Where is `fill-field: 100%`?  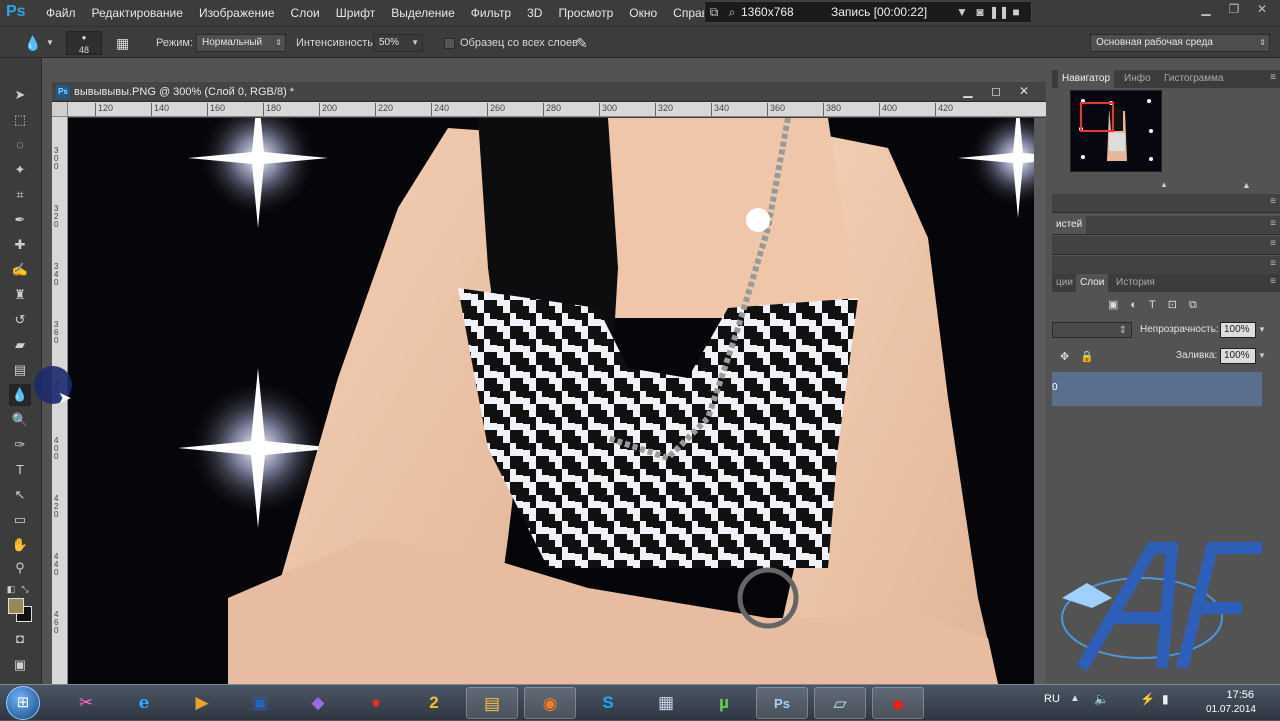 fill-field: 100% is located at coordinates (1238, 356).